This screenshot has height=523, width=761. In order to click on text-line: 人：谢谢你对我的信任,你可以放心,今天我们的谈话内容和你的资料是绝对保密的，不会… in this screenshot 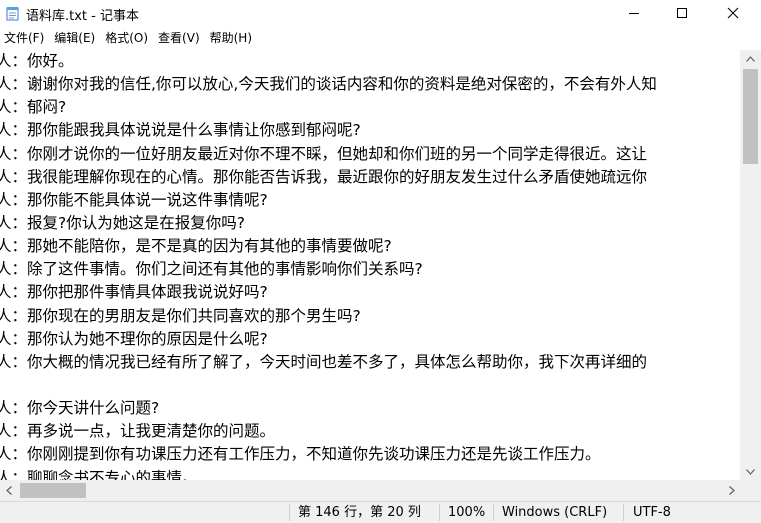, I will do `click(328, 84)`.